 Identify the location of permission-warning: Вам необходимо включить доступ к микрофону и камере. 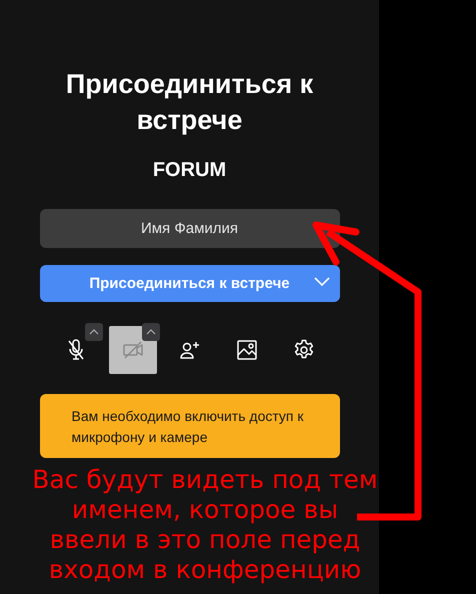
(190, 426).